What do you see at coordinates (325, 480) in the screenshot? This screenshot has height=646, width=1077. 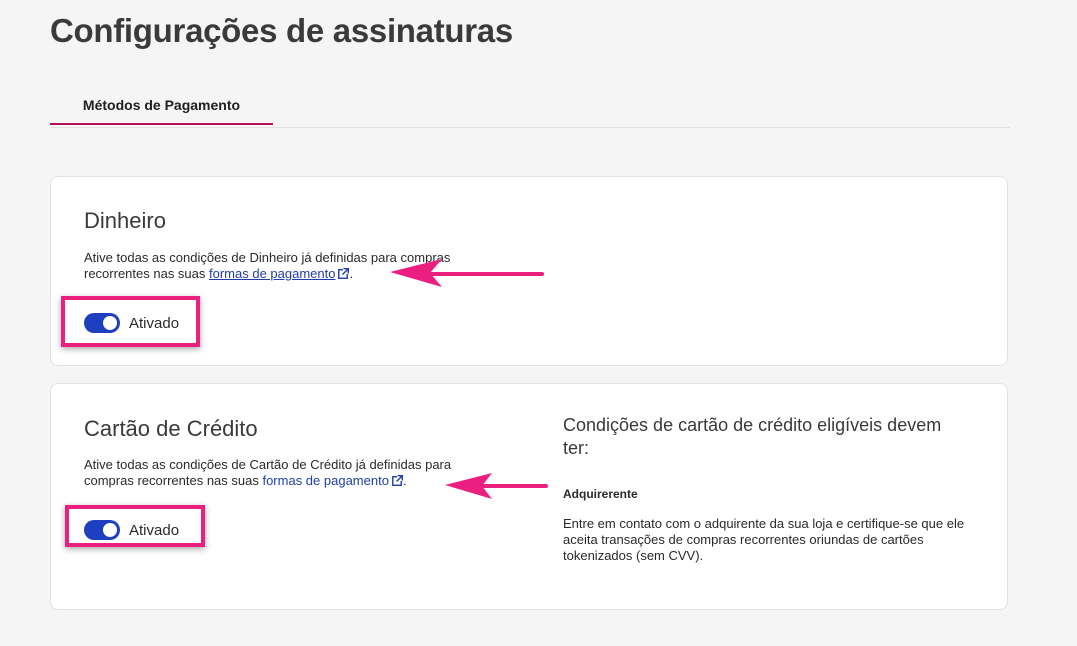 I see `credit-payment-methods-link-label: formas de pagamento` at bounding box center [325, 480].